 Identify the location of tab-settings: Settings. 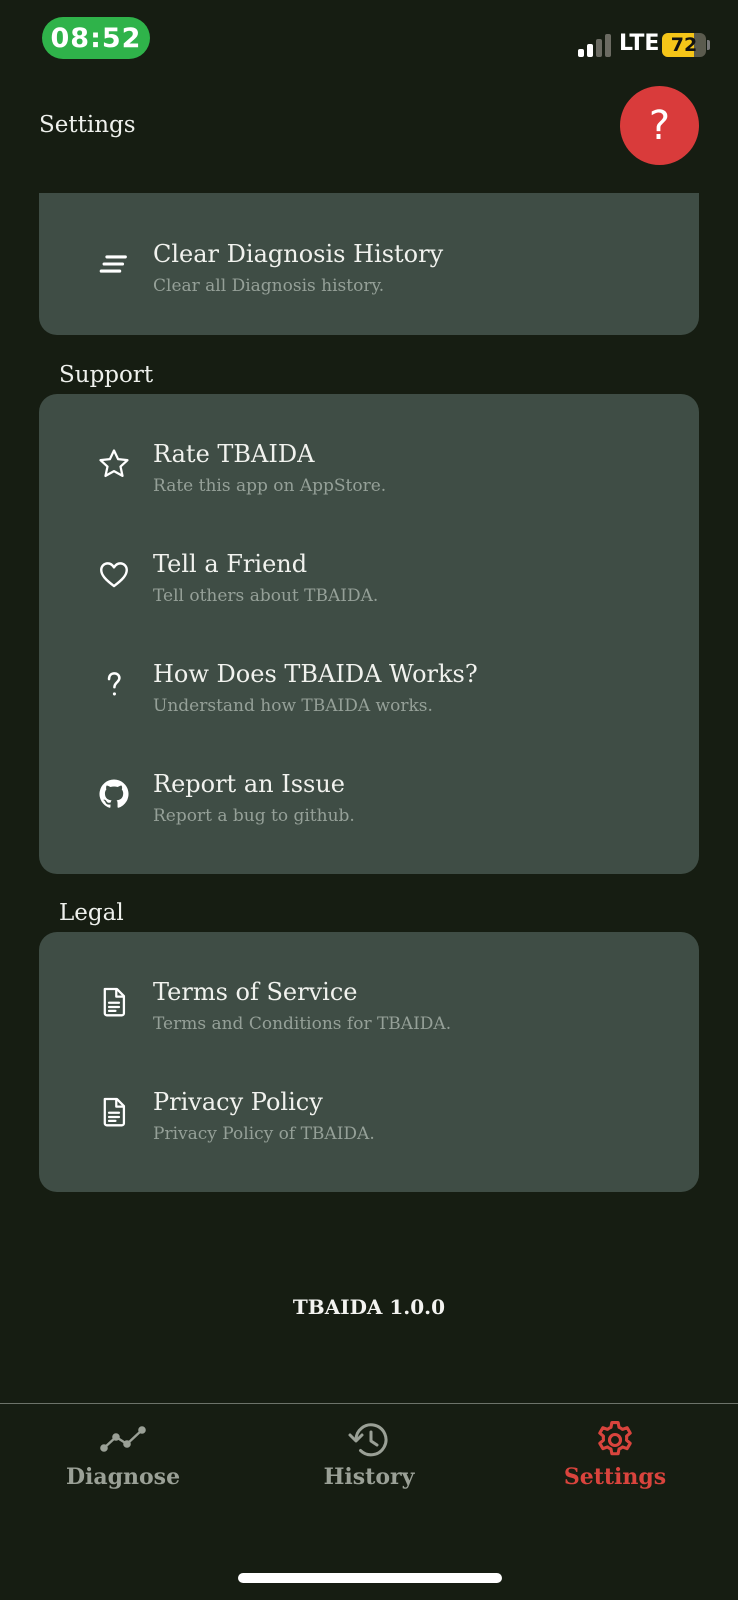
(615, 1458).